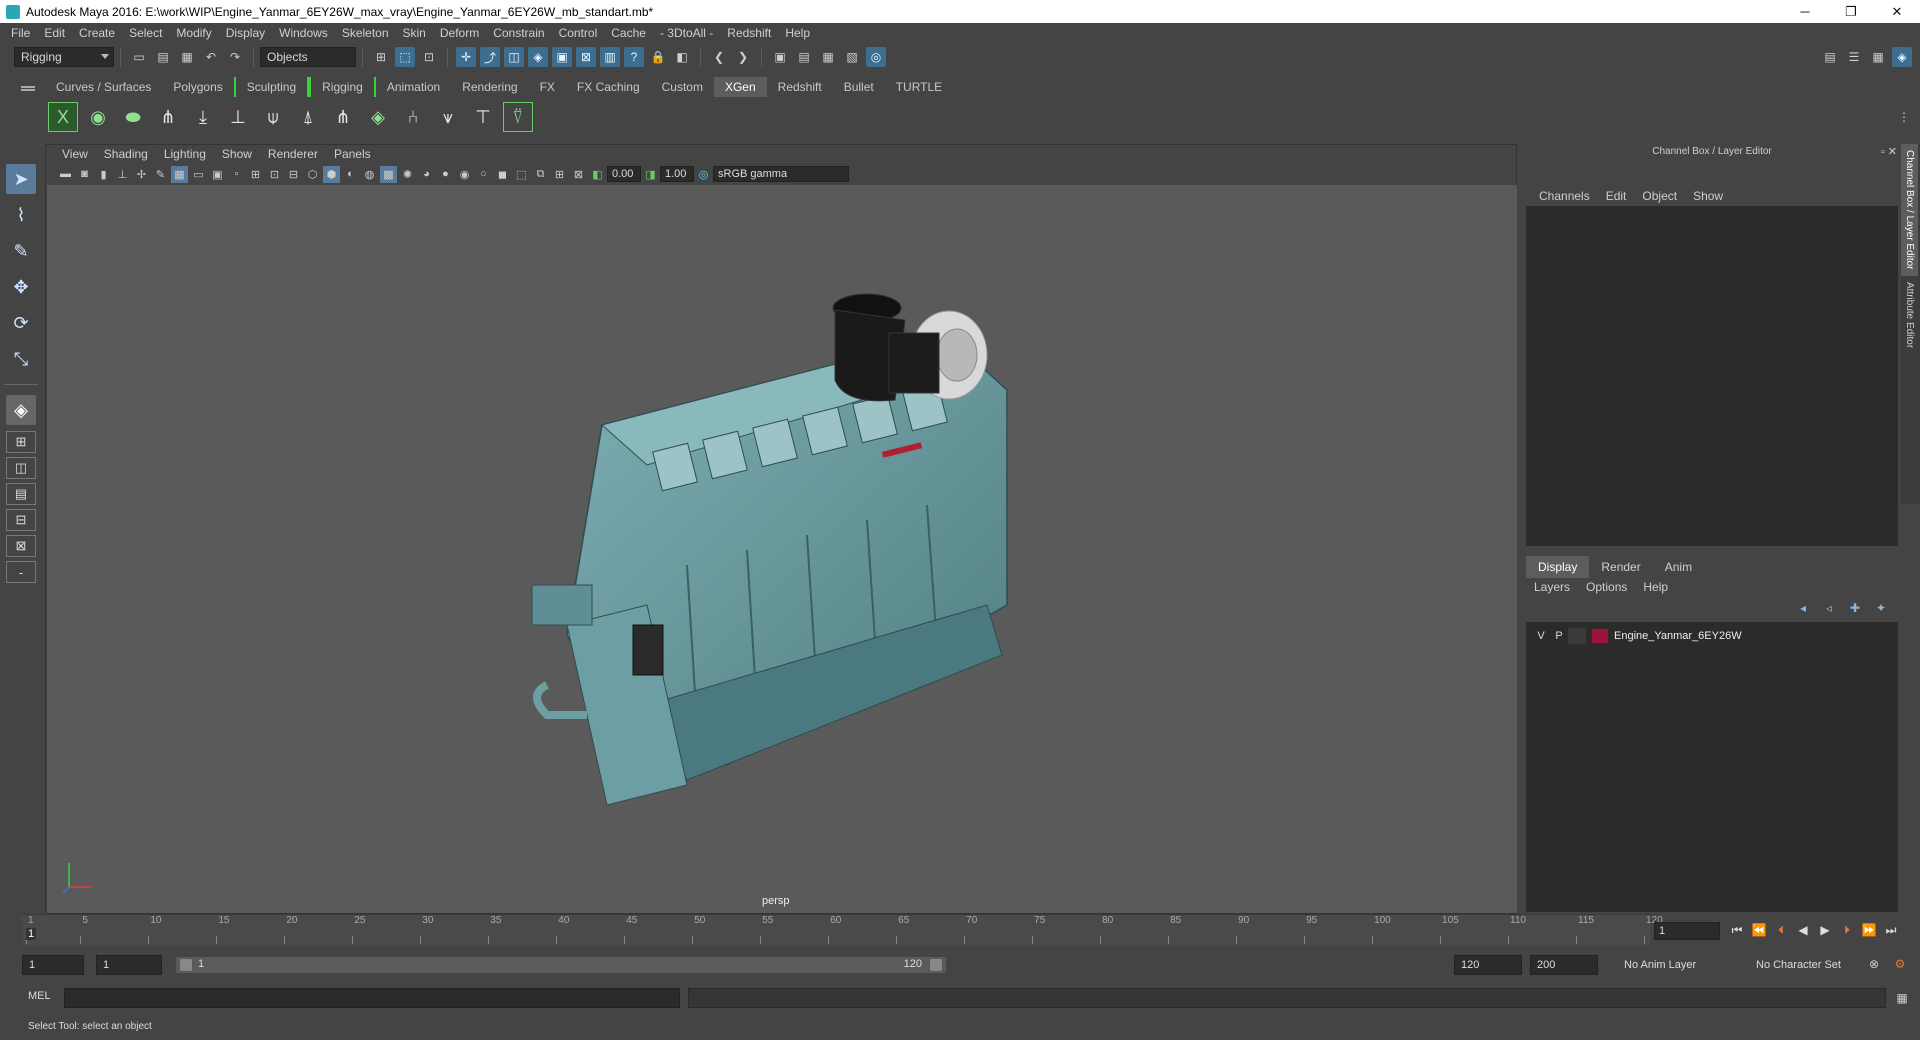 Image resolution: width=1920 pixels, height=1040 pixels. I want to click on render-settings-icon: ▧, so click(852, 57).